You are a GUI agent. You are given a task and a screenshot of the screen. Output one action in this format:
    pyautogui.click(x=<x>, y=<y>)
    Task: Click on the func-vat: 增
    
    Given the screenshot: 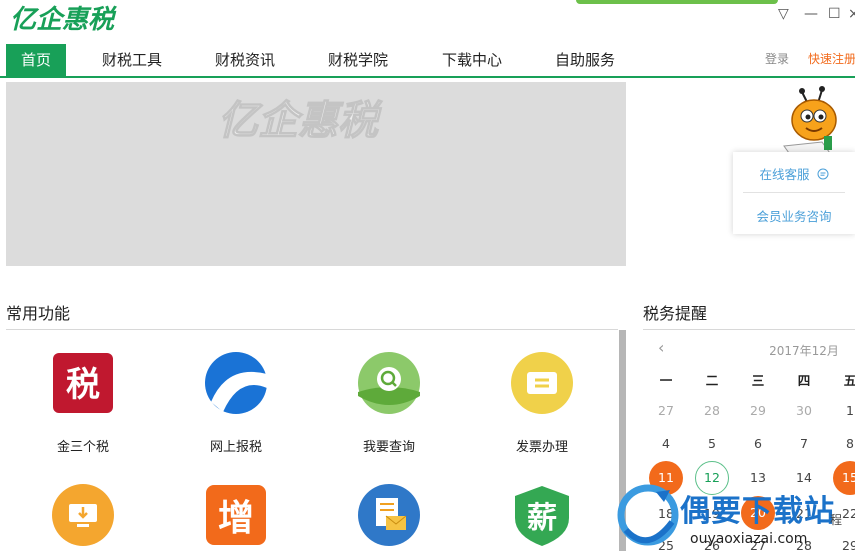 What is the action you would take?
    pyautogui.click(x=236, y=517)
    